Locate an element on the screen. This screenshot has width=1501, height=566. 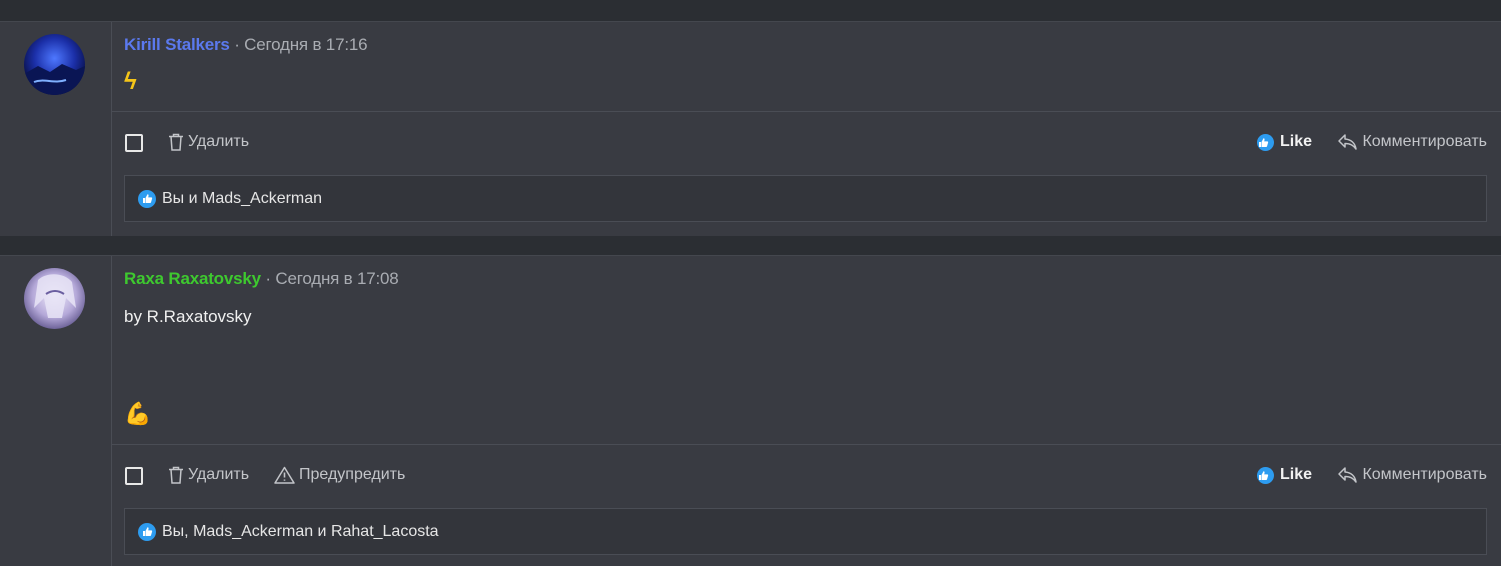
author-link: Kirill Stalkers is located at coordinates (177, 44).